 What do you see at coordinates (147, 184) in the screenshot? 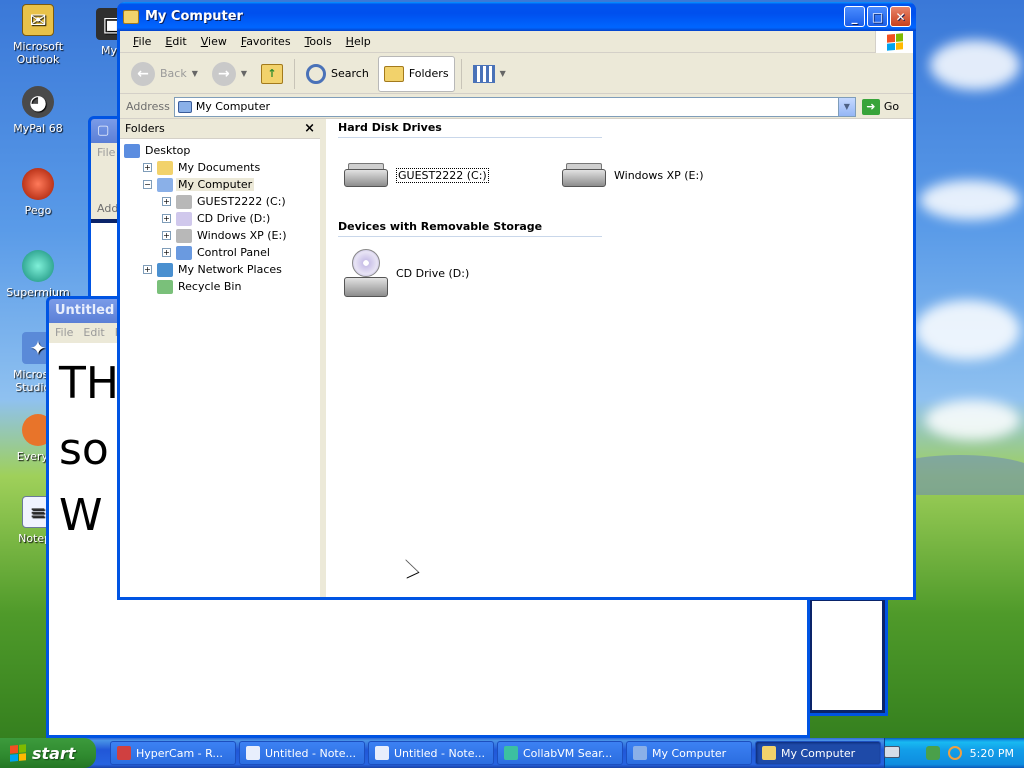
I see `collapse-icon: −` at bounding box center [147, 184].